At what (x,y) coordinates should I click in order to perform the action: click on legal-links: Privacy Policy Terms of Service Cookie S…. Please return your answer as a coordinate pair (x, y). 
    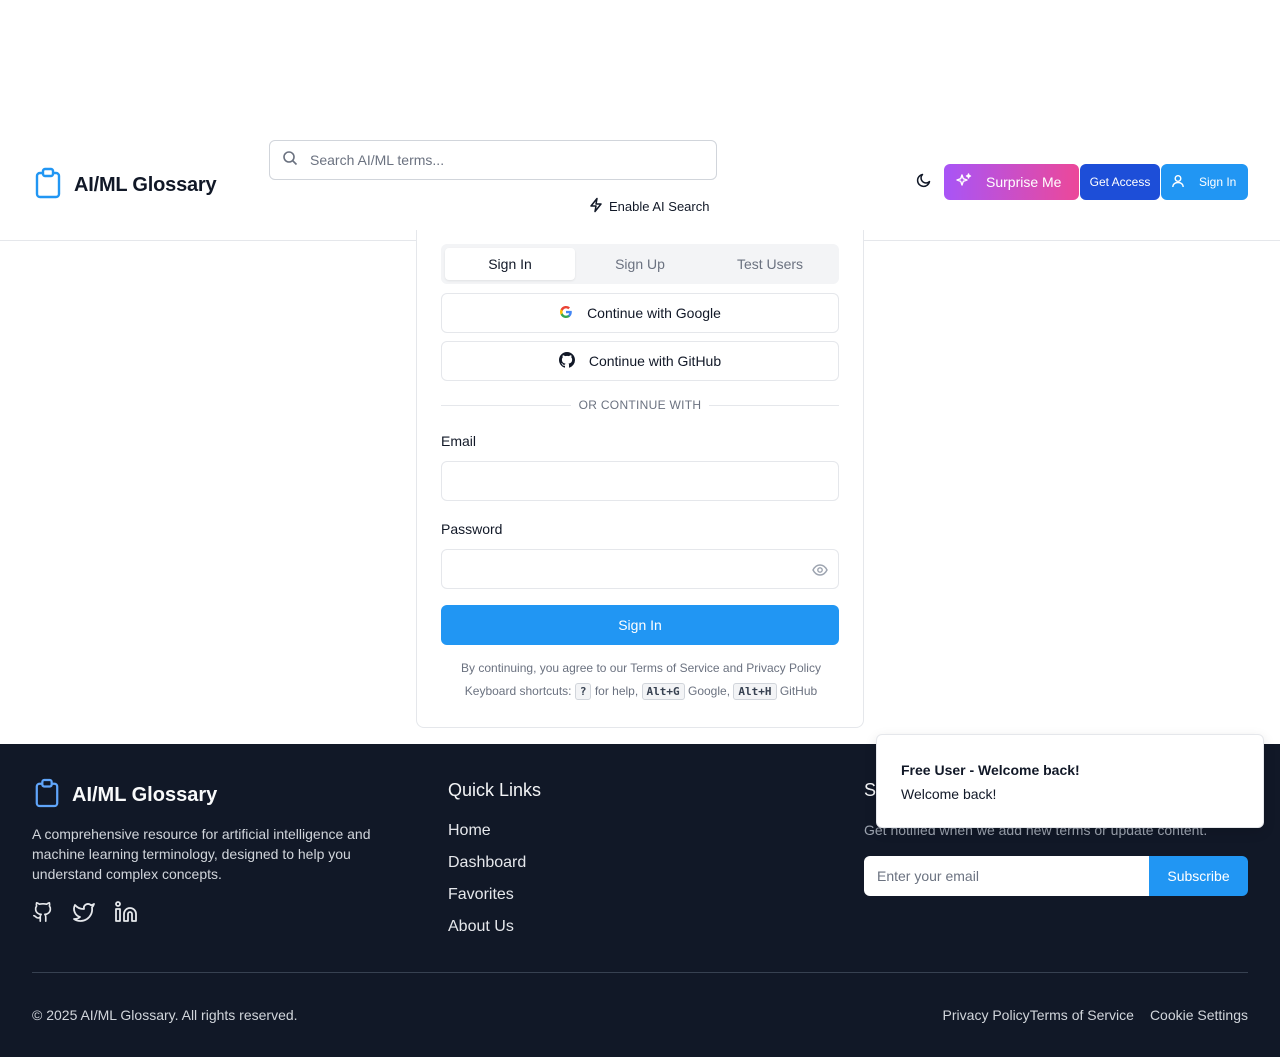
    Looking at the image, I should click on (1095, 1015).